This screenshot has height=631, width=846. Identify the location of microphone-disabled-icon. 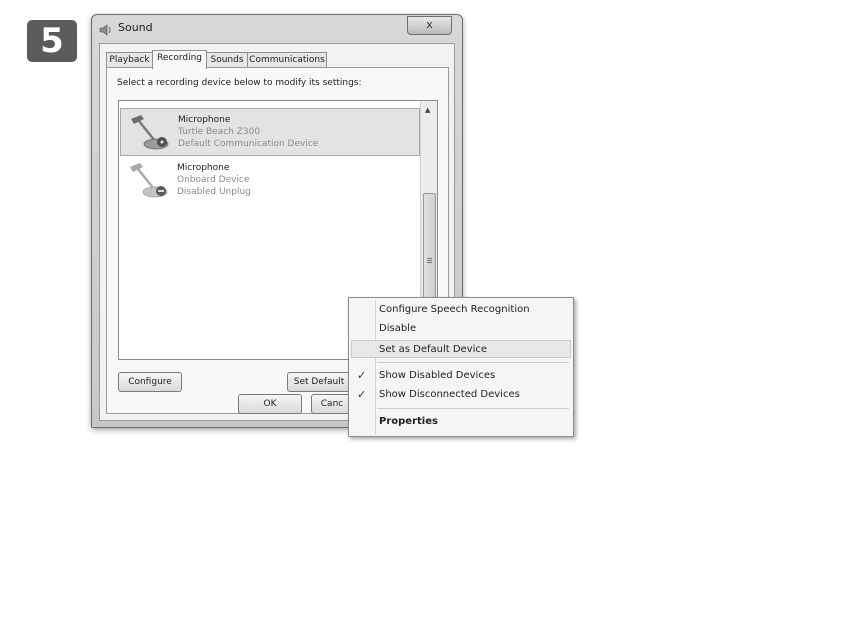
(147, 180).